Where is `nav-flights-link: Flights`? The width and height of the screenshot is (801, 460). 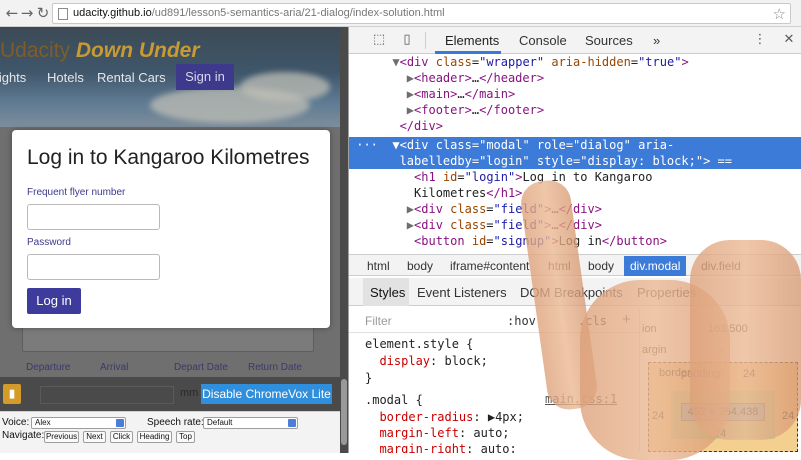
nav-flights-link: Flights is located at coordinates (13, 77).